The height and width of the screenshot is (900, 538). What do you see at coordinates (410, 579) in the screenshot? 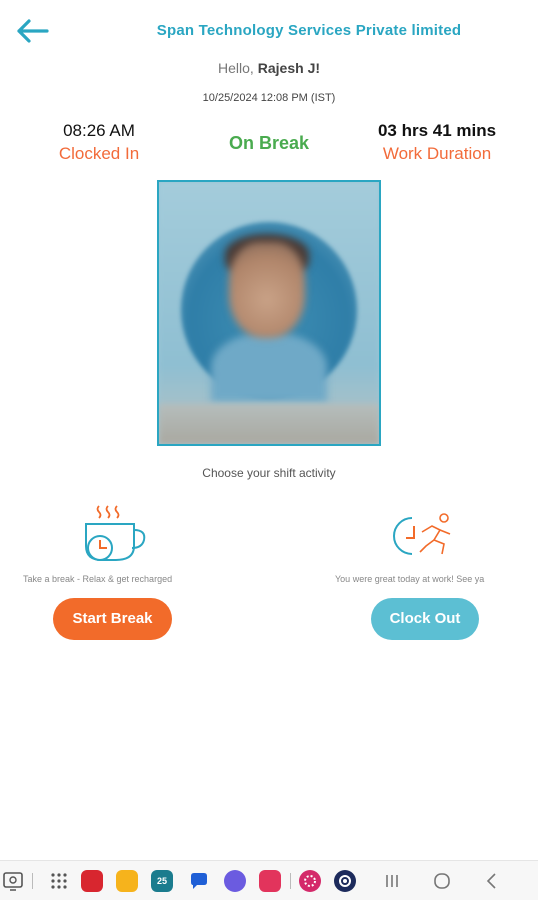
I see `clock-out-caption: You were great today at work! See ya` at bounding box center [410, 579].